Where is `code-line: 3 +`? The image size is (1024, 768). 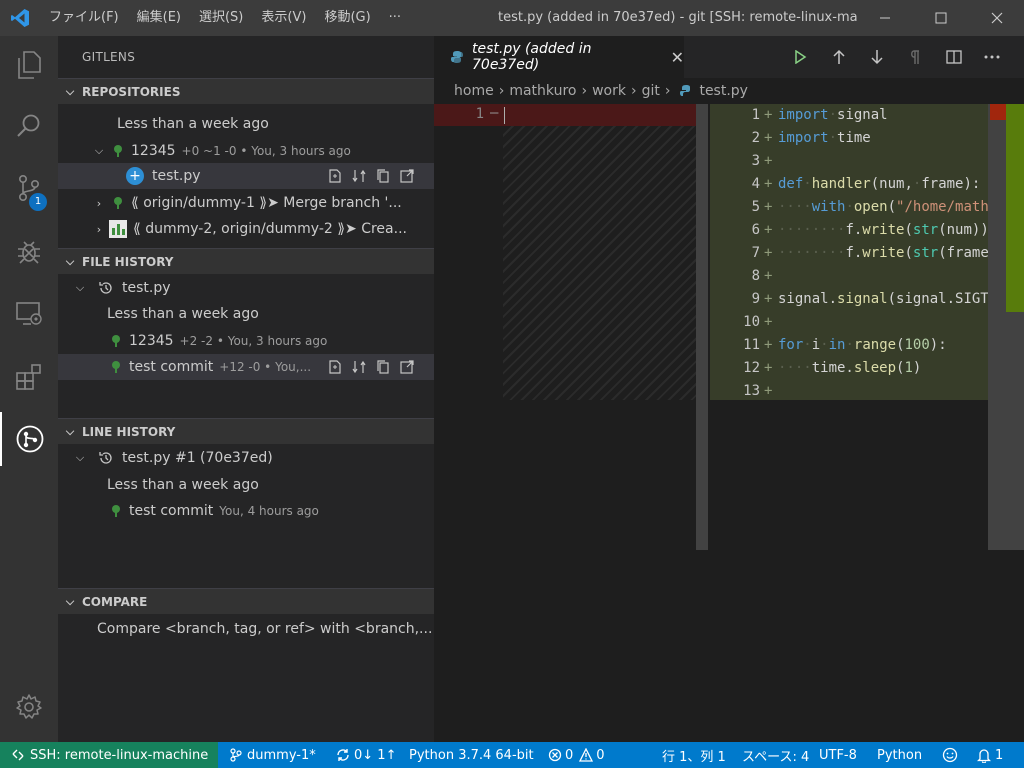
code-line: 3 + is located at coordinates (762, 161).